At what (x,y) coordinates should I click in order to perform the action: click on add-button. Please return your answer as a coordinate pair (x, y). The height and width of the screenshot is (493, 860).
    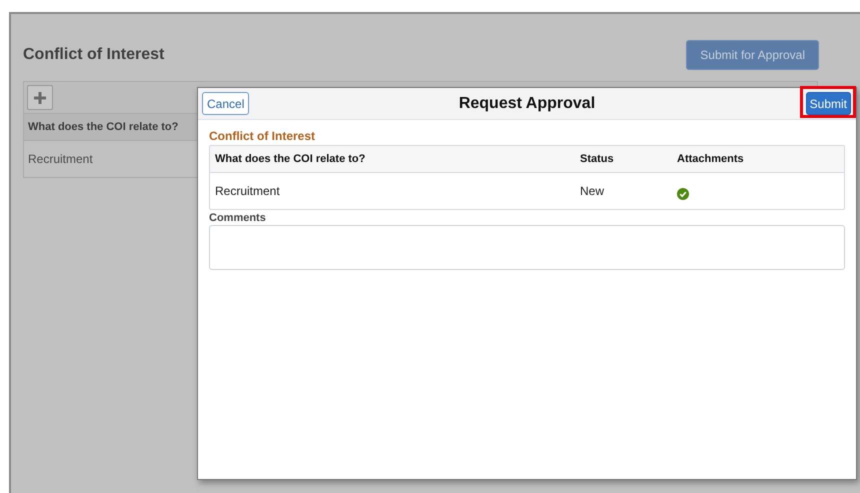
    Looking at the image, I should click on (40, 97).